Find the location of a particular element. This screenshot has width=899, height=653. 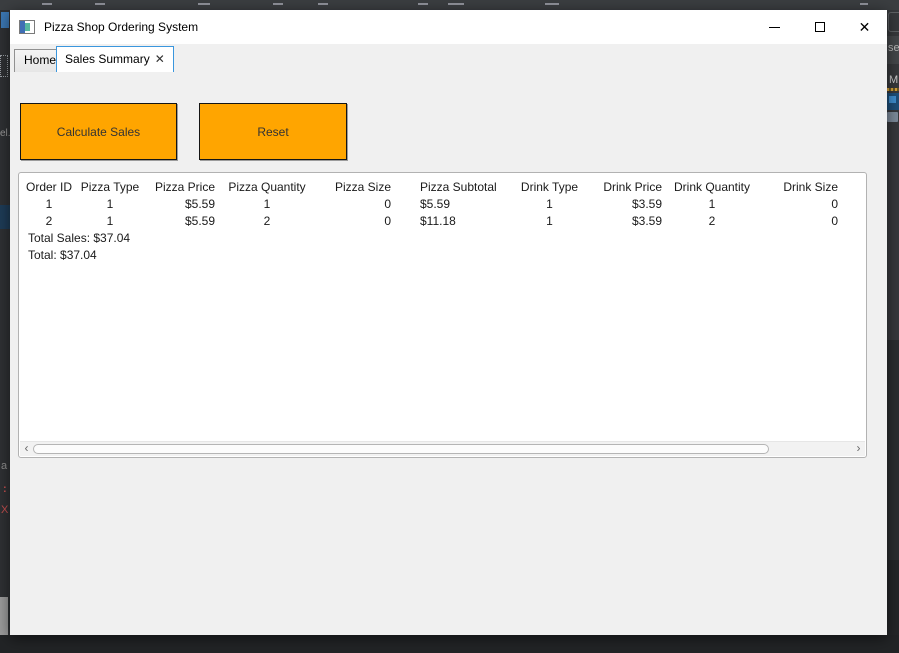

app-window-icon is located at coordinates (27, 27).